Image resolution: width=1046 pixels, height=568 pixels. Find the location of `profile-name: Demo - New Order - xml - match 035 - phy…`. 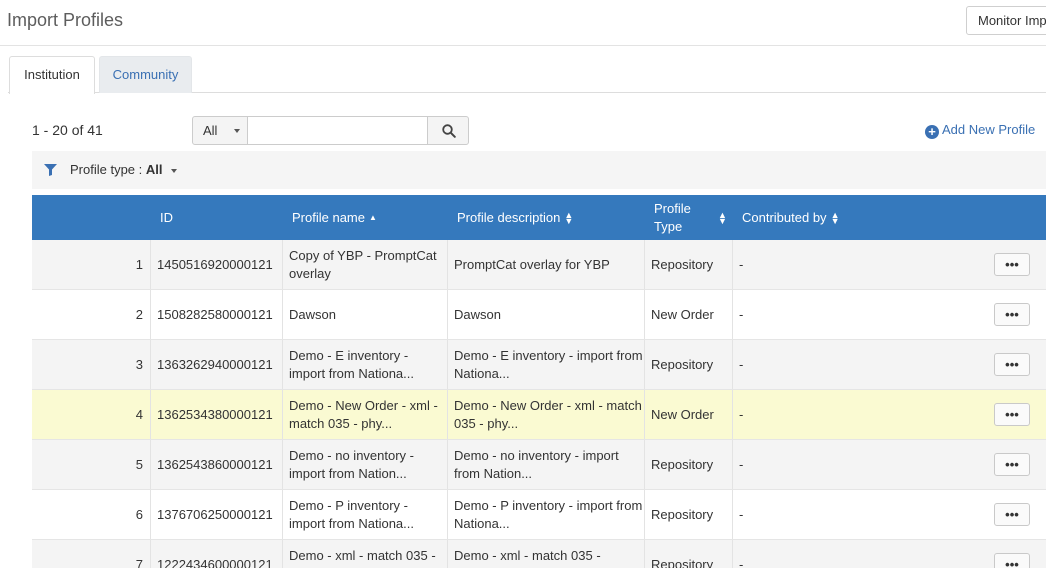

profile-name: Demo - New Order - xml - match 035 - phy… is located at coordinates (364, 414).